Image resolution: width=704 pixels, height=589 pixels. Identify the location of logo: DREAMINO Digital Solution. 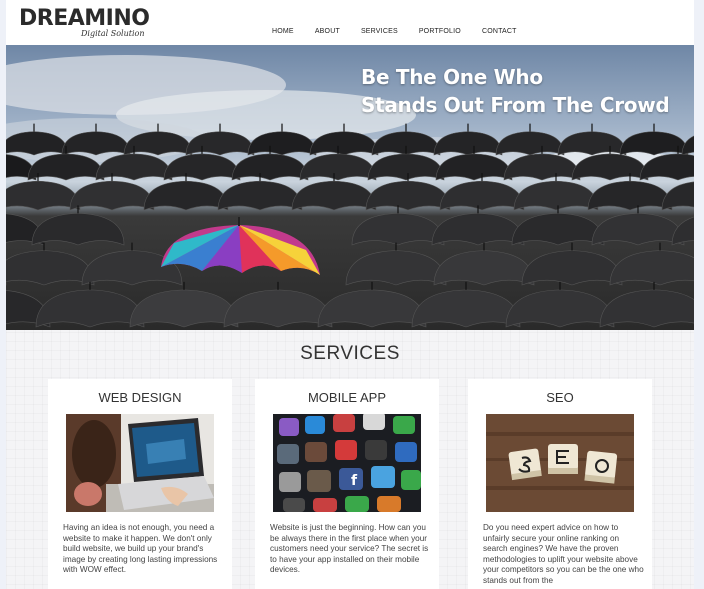
(84, 22).